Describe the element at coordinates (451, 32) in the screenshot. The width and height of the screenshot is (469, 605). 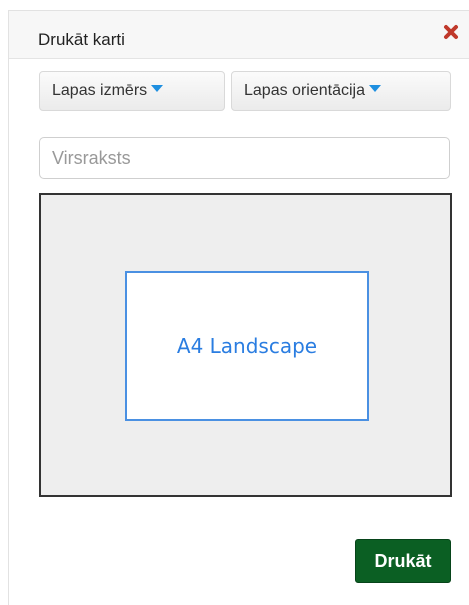
I see `close-icon` at that location.